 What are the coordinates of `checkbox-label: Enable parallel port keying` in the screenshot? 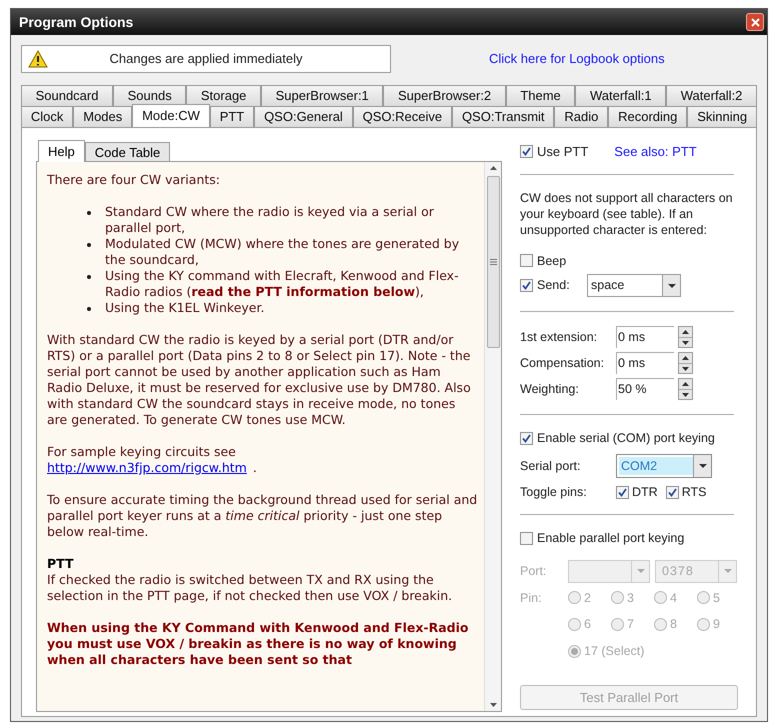 It's located at (610, 538).